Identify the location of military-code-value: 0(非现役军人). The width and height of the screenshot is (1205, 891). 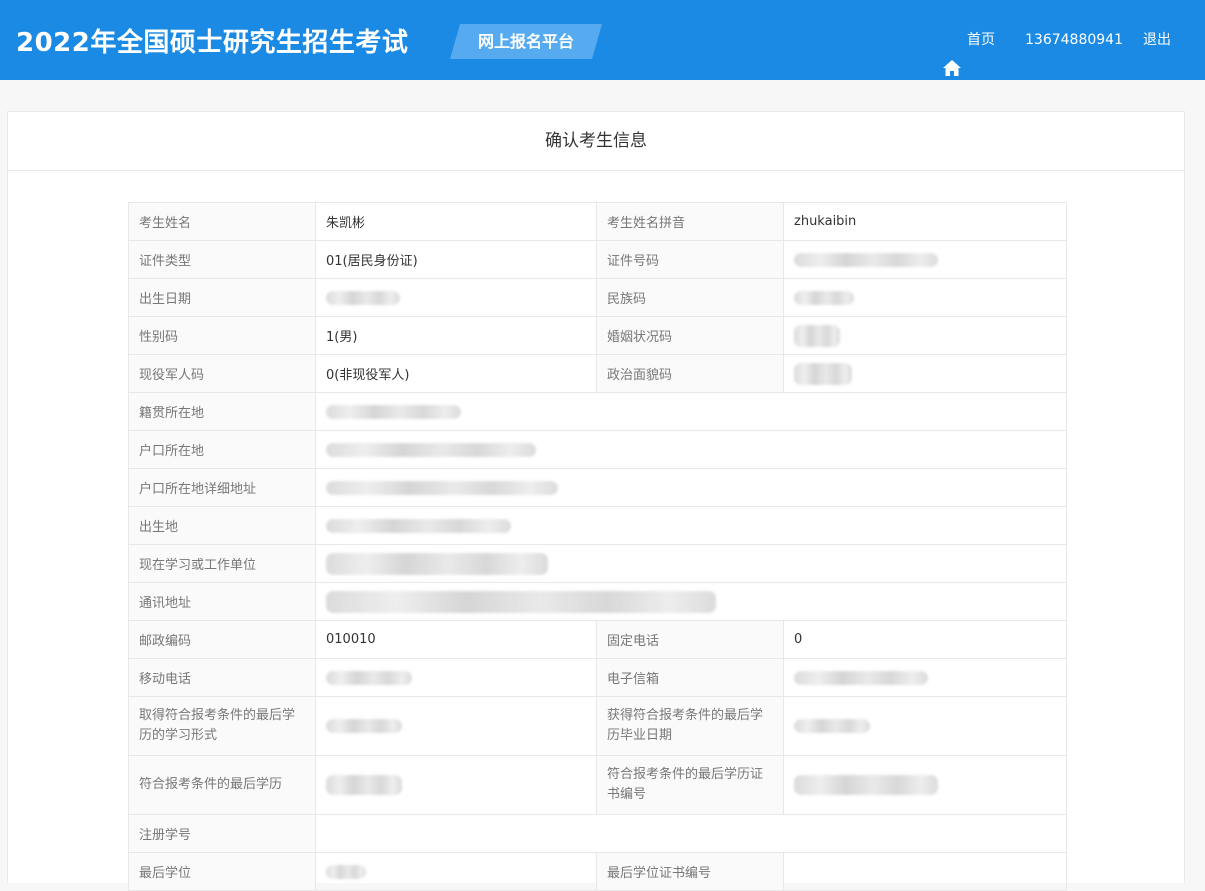
(456, 373).